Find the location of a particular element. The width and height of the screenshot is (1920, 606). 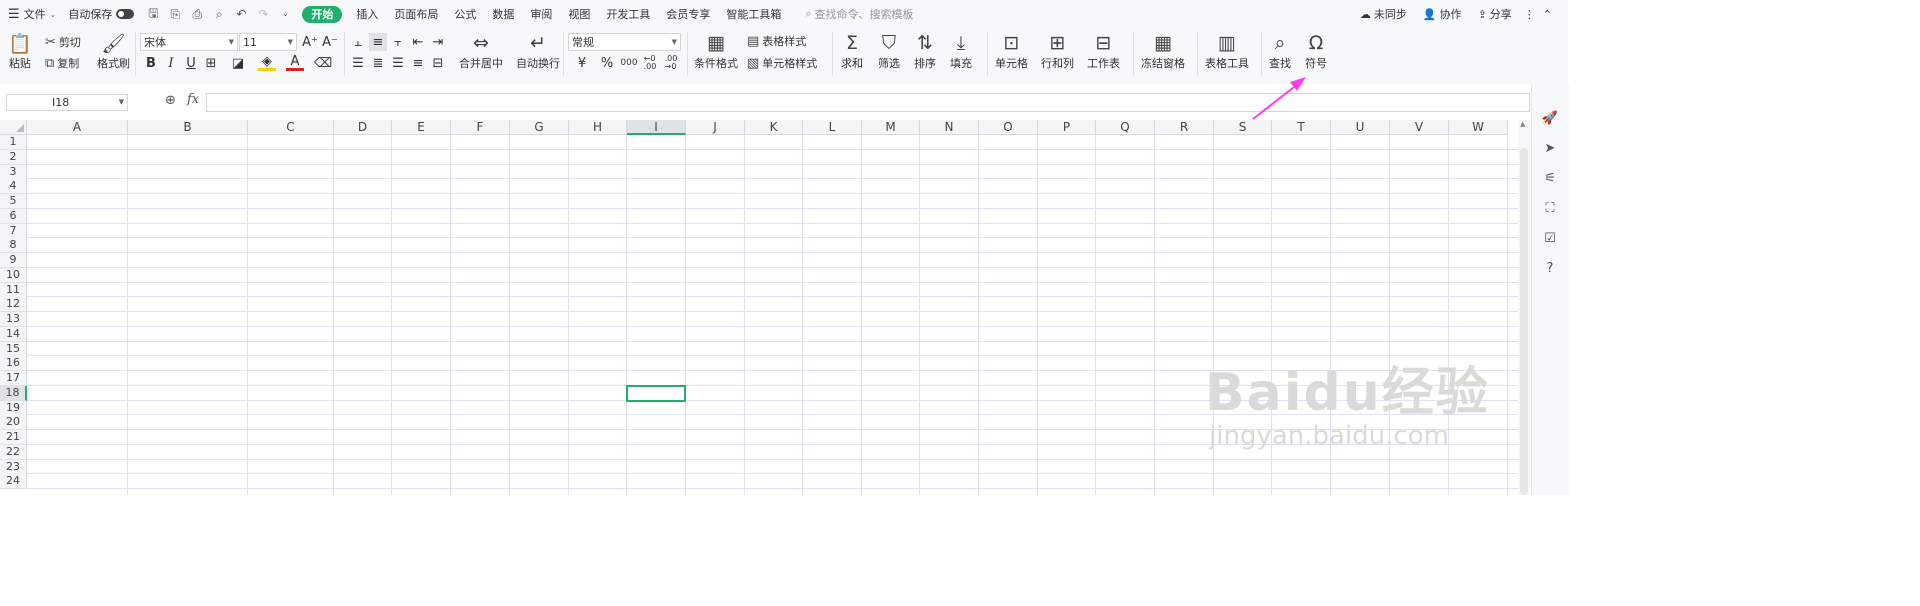

row-header: 5 is located at coordinates (13, 201).